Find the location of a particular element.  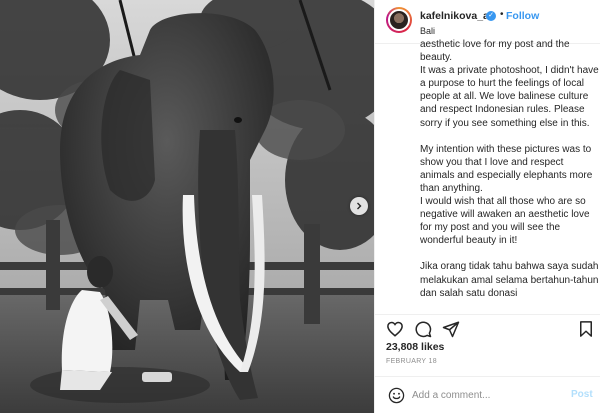

post-comment-button: Post is located at coordinates (582, 394).